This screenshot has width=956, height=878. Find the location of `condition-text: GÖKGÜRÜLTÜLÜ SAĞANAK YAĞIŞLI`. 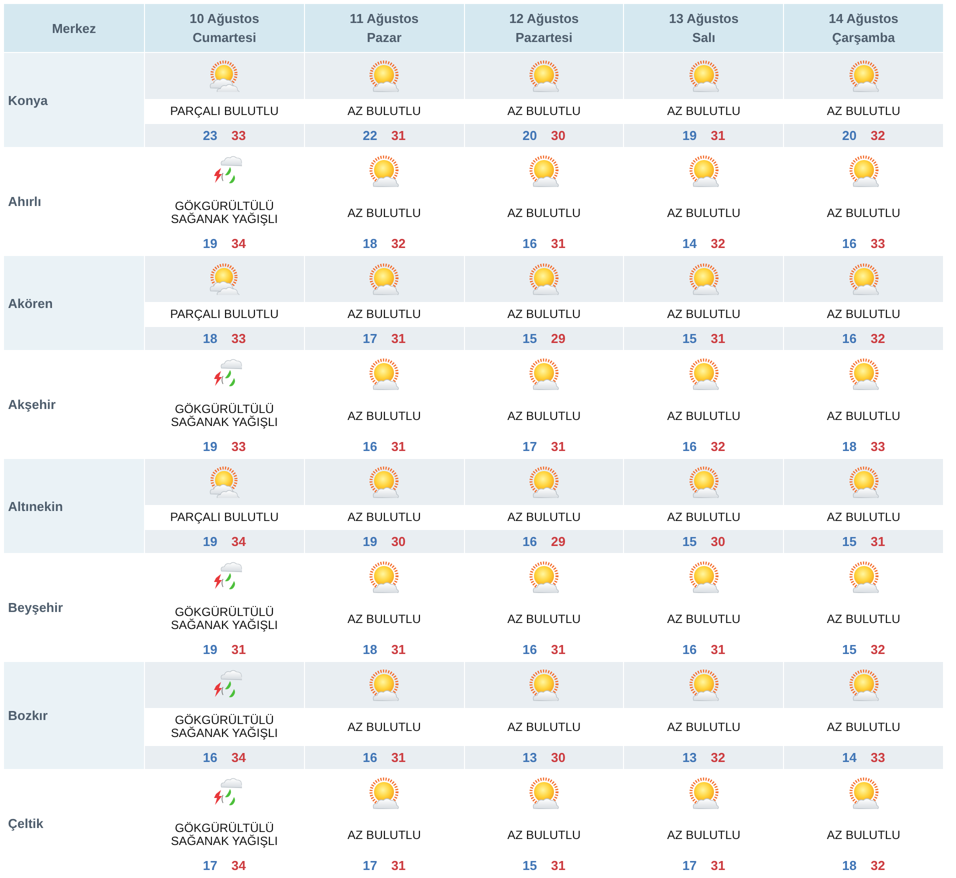

condition-text: GÖKGÜRÜLTÜLÜ SAĞANAK YAĞIŞLI is located at coordinates (224, 213).